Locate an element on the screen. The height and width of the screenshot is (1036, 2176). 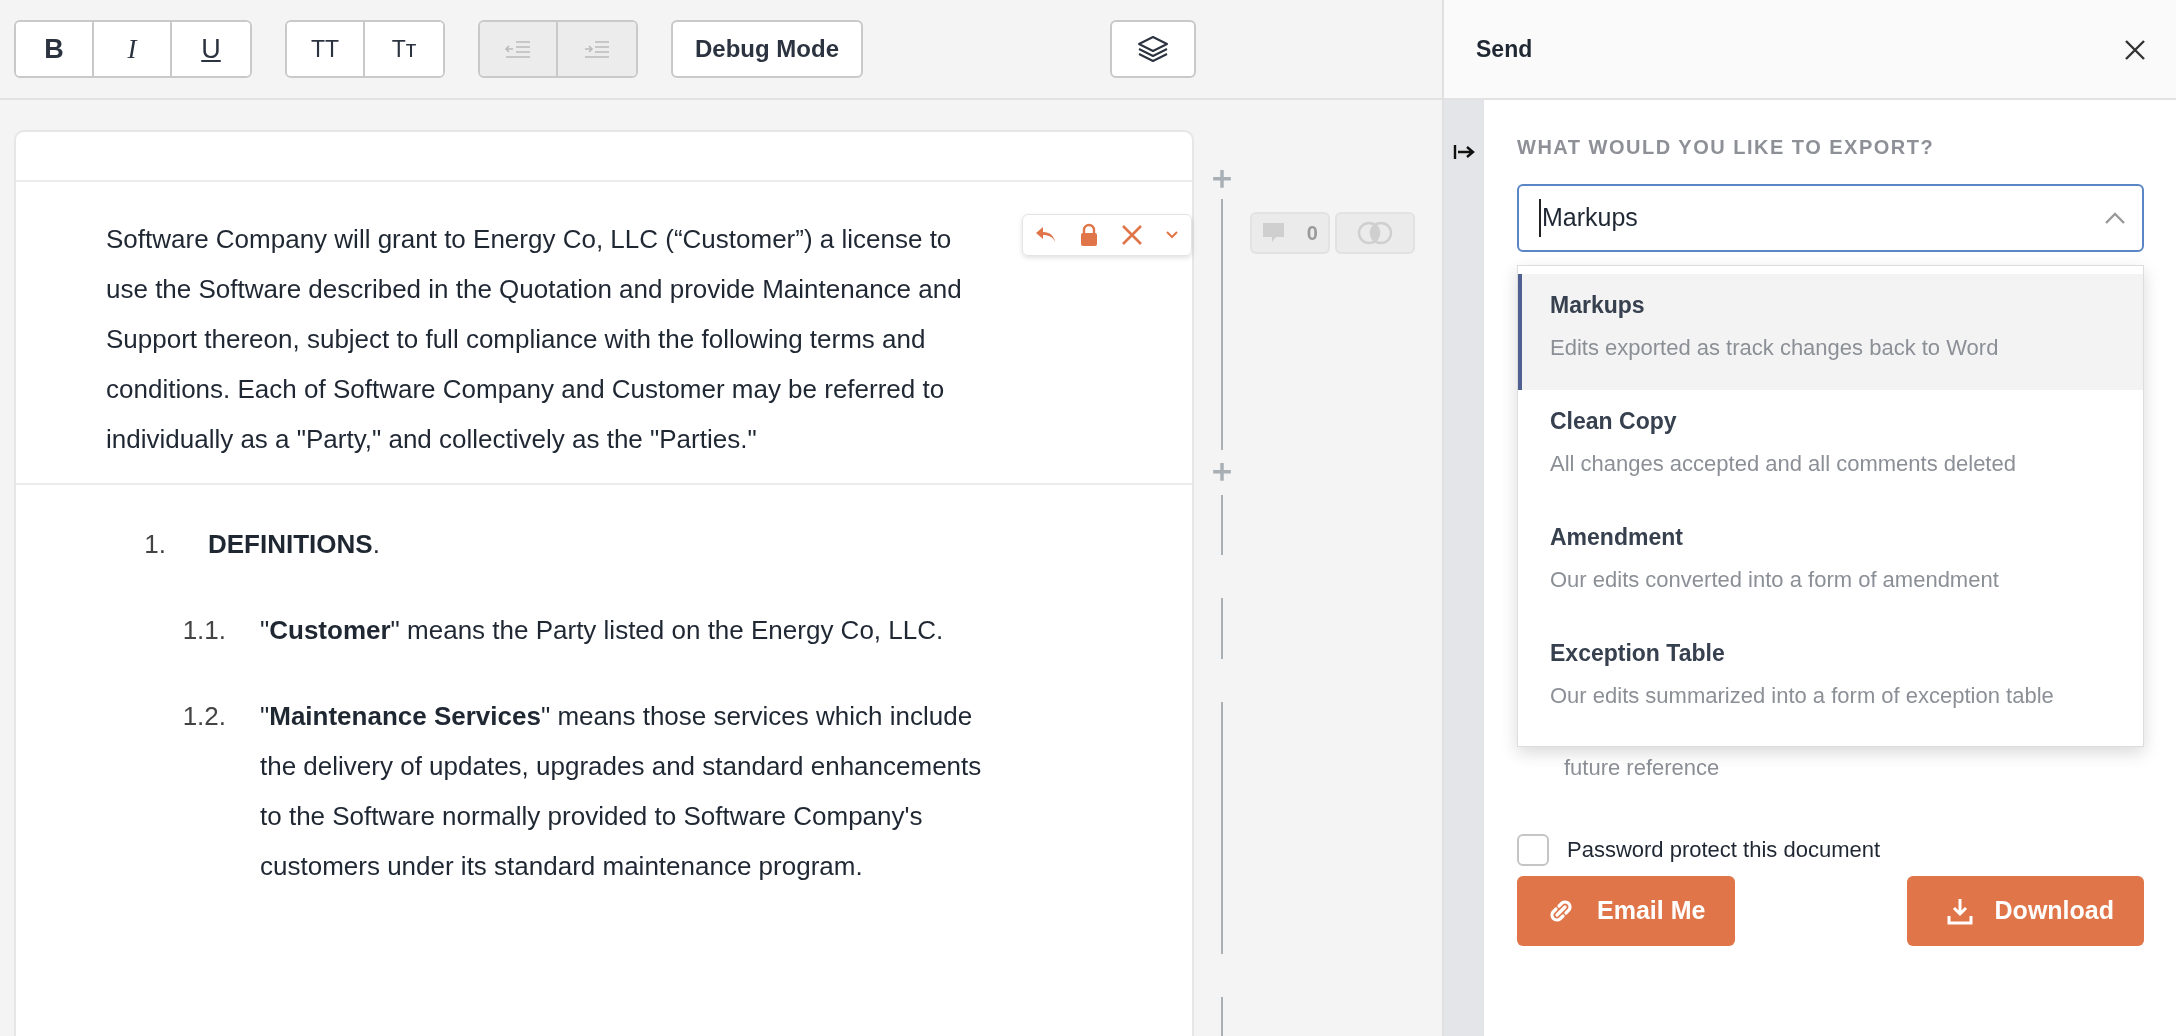
layers-icon is located at coordinates (1153, 49).